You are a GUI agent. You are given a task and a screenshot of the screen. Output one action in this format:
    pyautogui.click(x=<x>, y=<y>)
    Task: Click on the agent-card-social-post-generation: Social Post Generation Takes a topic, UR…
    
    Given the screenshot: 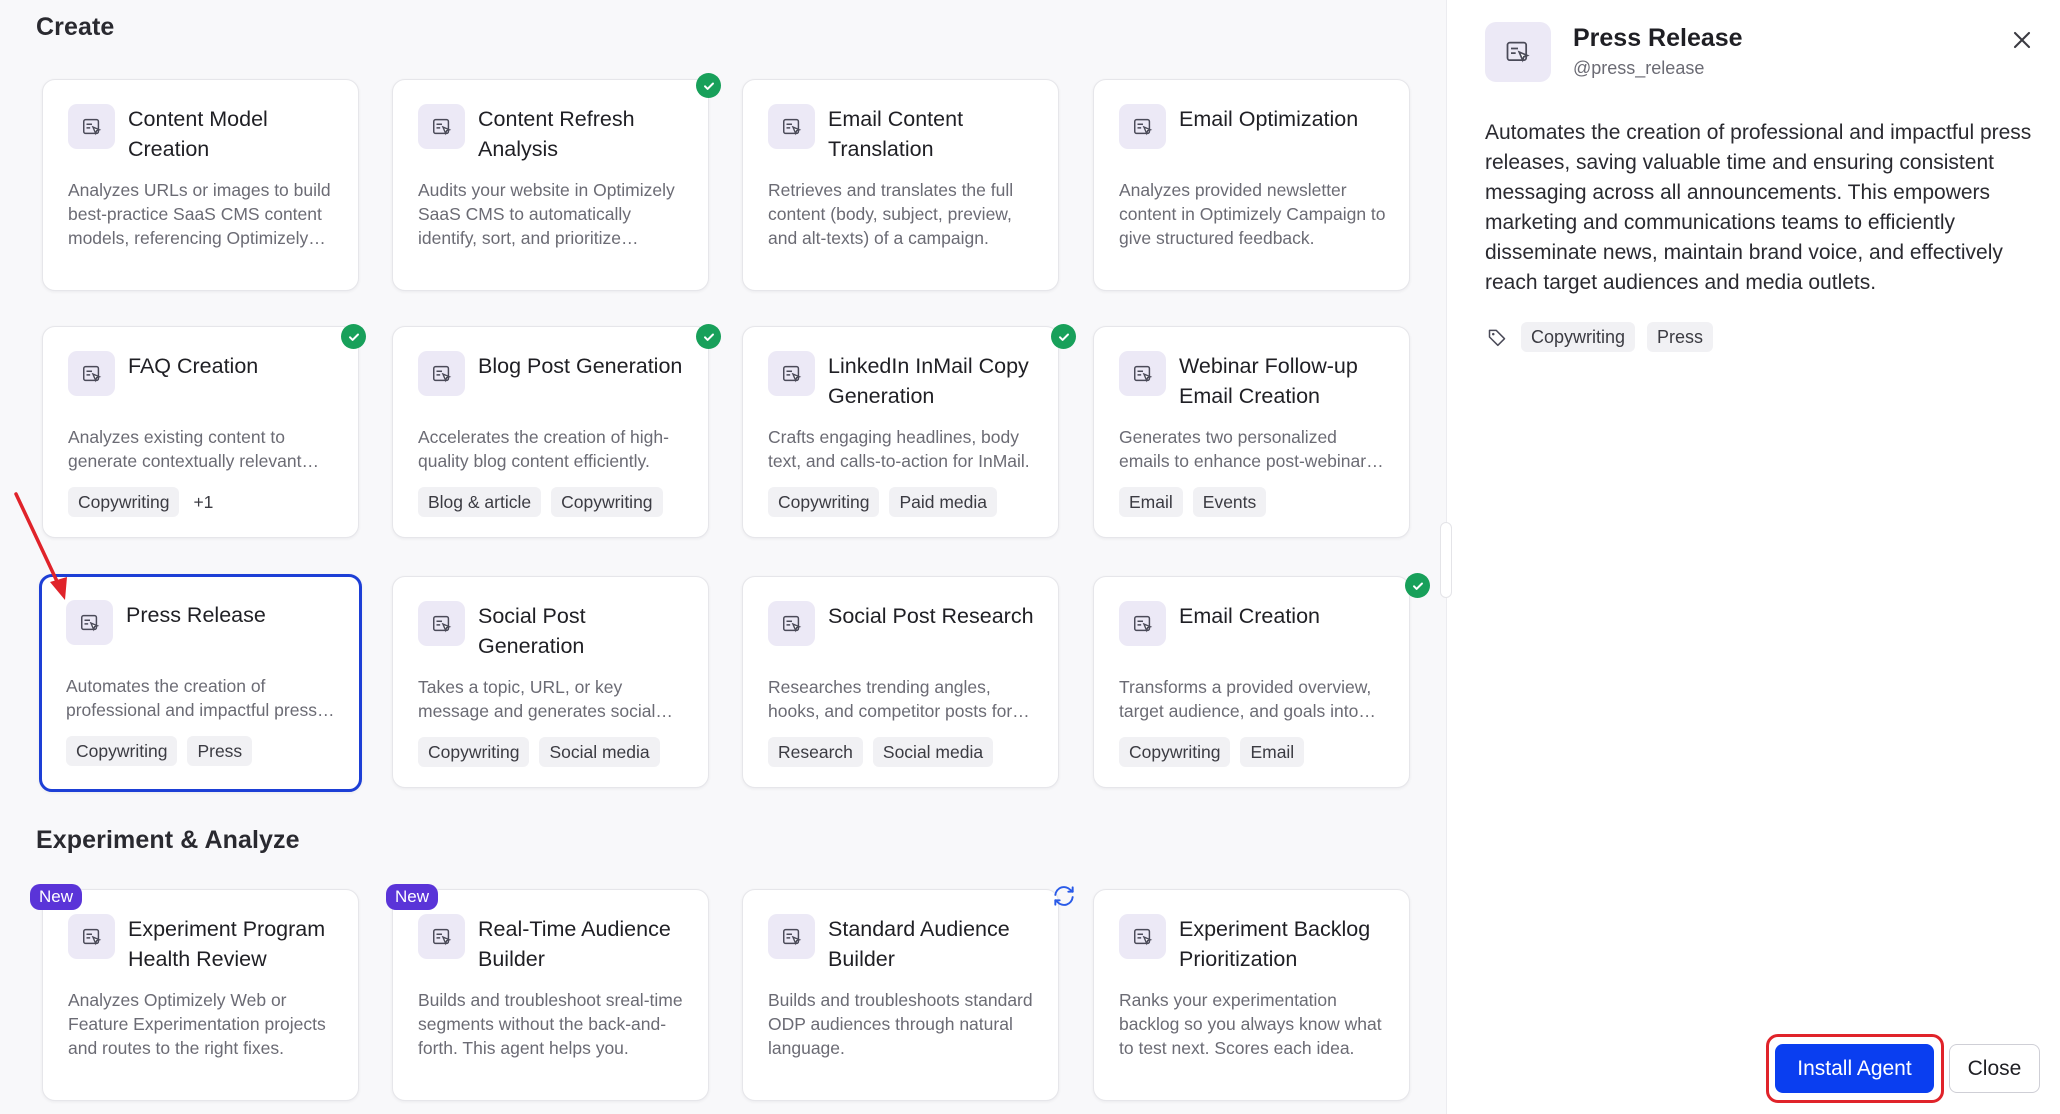 What is the action you would take?
    pyautogui.click(x=550, y=682)
    